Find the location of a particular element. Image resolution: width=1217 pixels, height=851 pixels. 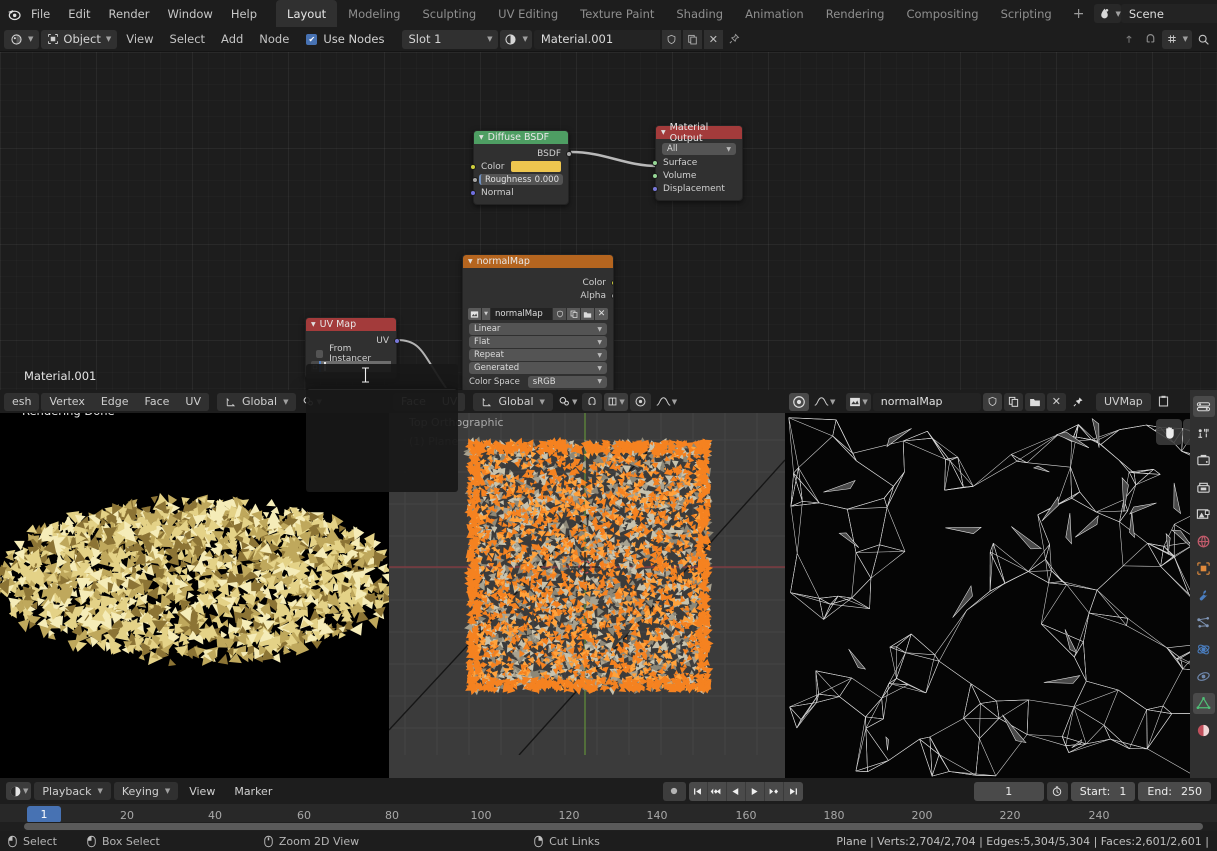

physics-icon is located at coordinates (1204, 649).